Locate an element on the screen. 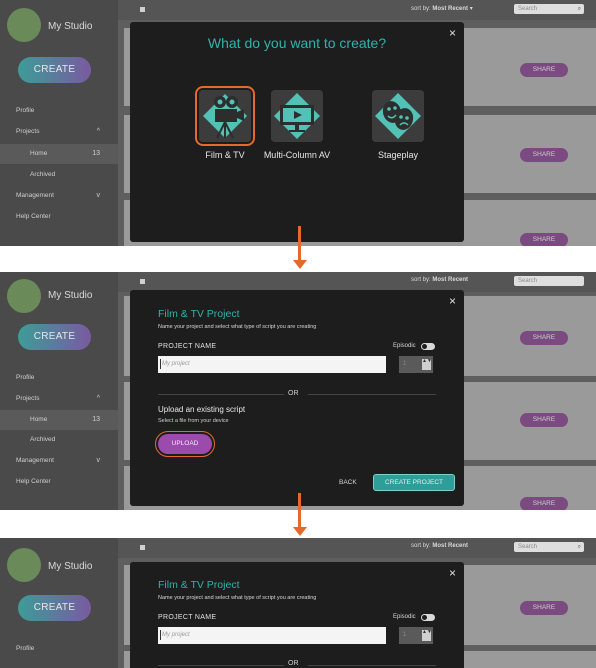  chevron-up-icon: ^ is located at coordinates (98, 131).